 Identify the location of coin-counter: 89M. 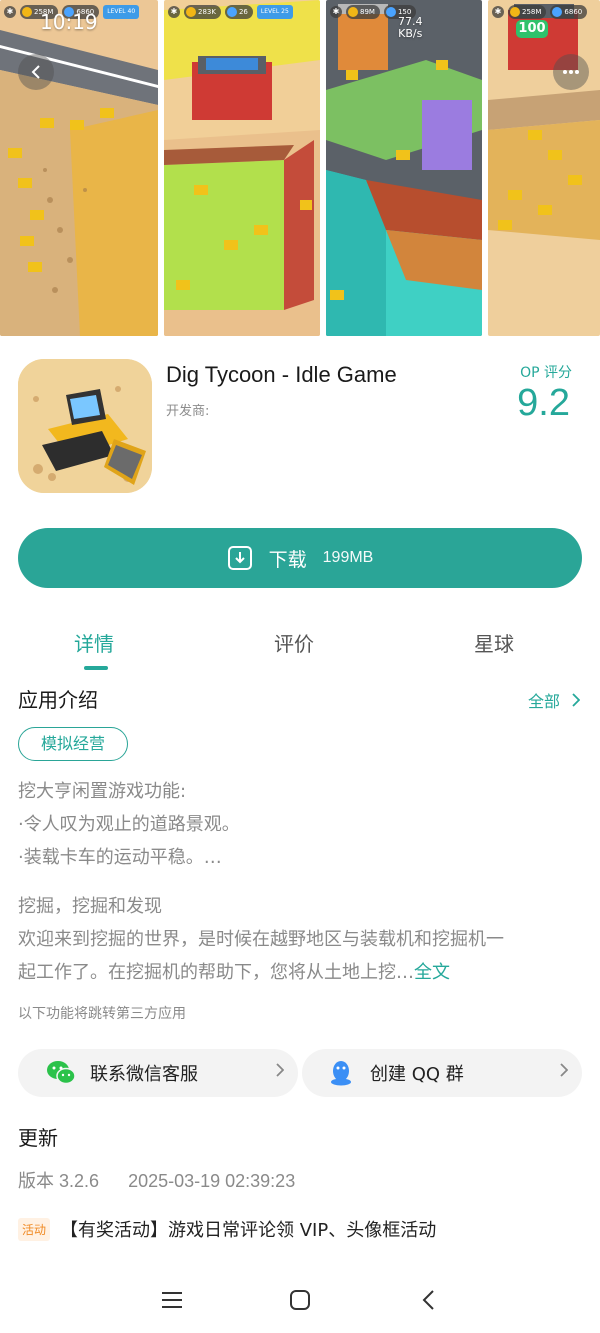
(363, 12).